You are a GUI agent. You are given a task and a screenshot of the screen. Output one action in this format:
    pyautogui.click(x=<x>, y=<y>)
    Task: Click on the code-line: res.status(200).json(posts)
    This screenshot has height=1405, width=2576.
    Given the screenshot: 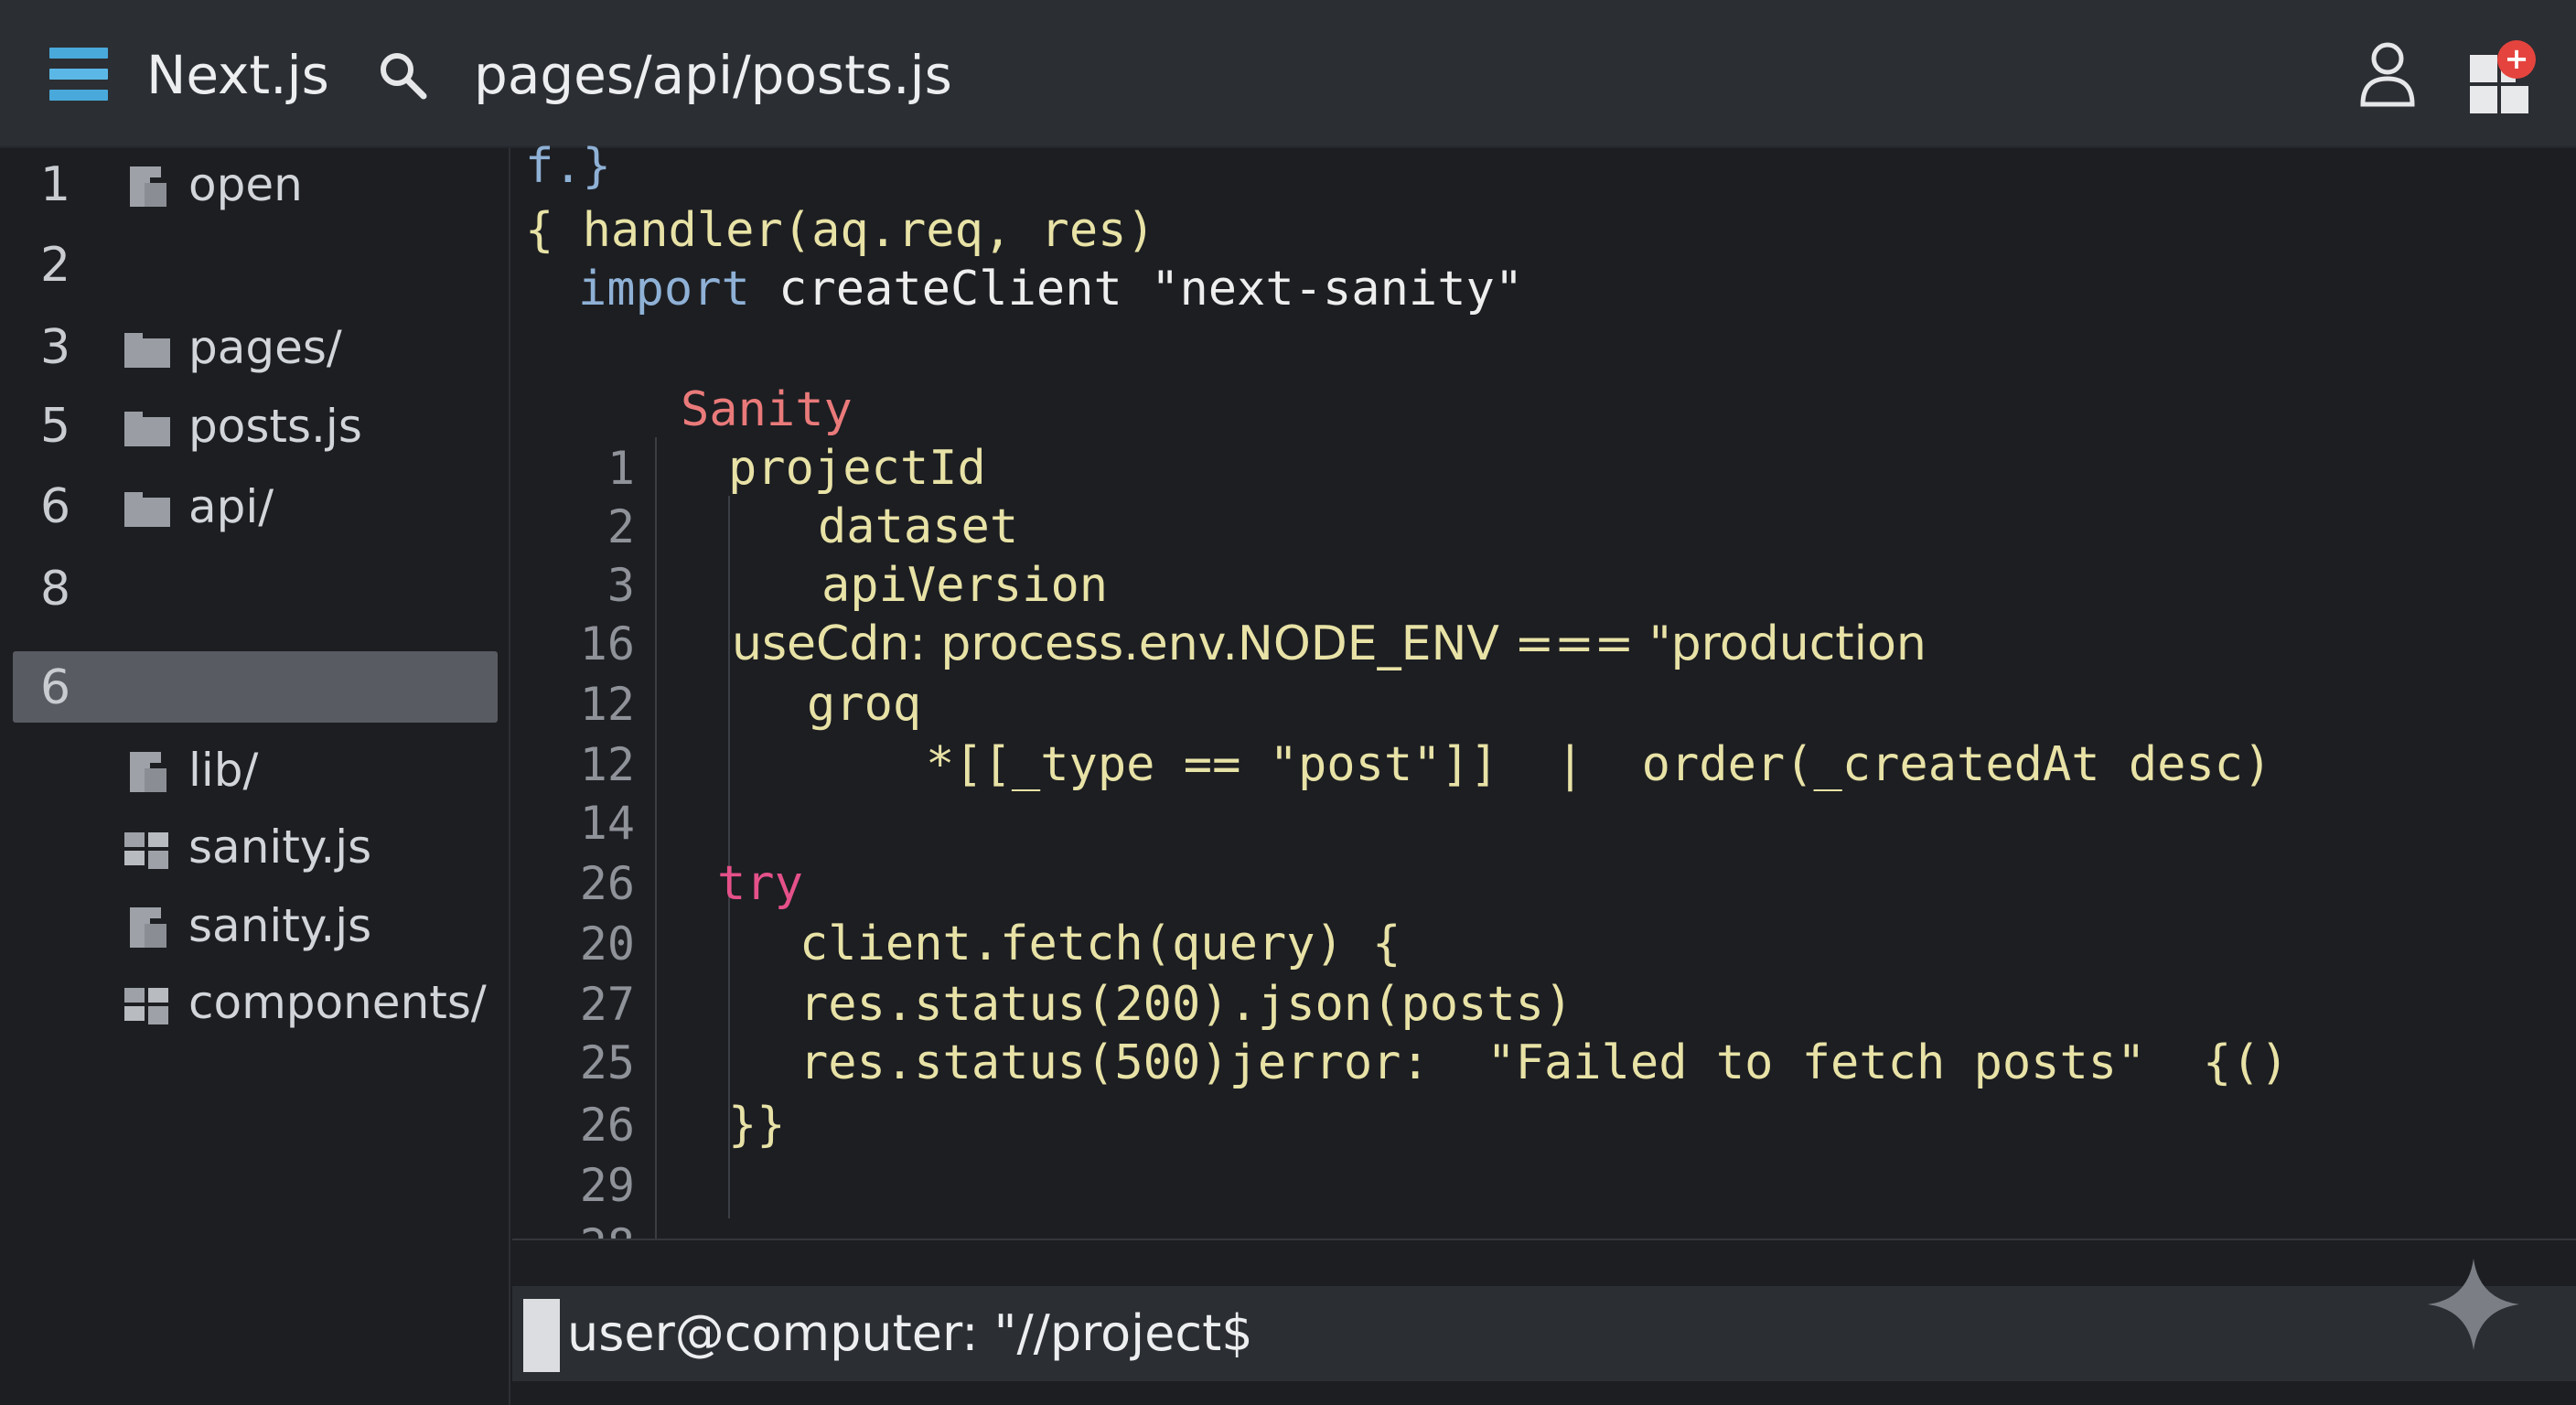 What is the action you would take?
    pyautogui.click(x=1187, y=1004)
    